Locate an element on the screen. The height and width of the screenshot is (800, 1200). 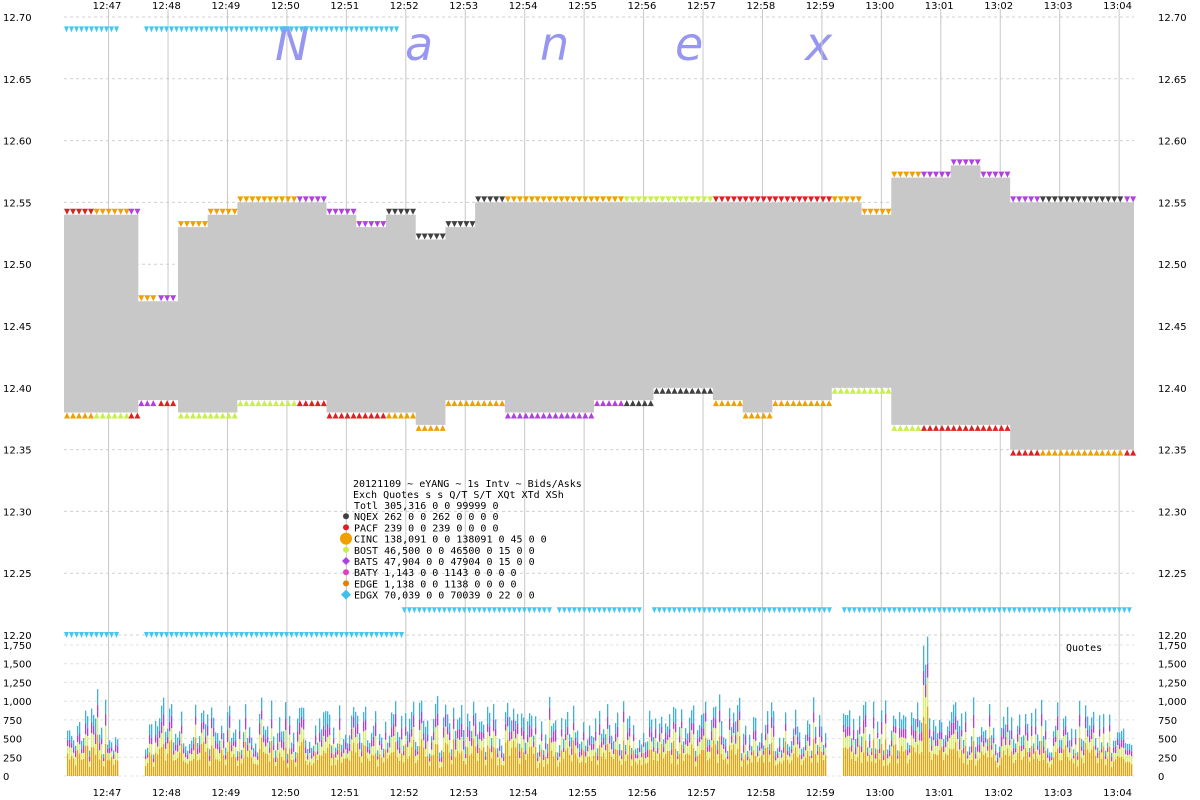
edgx-low-bid-marker is located at coordinates (311, 635).